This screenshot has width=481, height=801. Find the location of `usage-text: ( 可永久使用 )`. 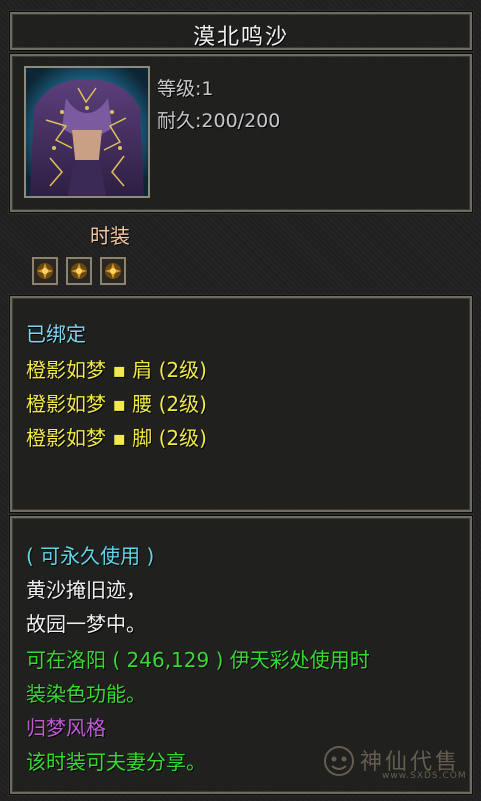

usage-text: ( 可永久使用 ) is located at coordinates (90, 556).